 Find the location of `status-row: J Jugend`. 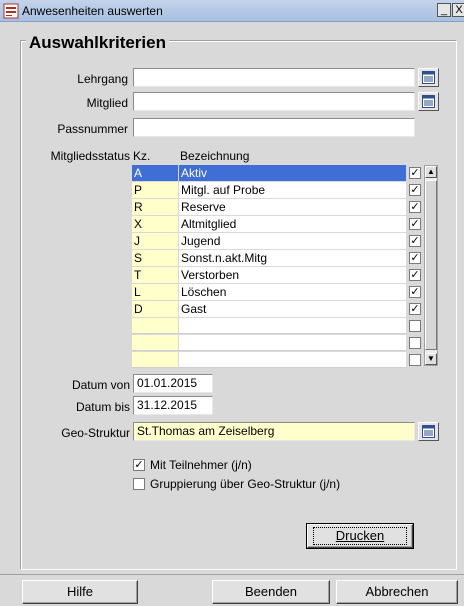

status-row: J Jugend is located at coordinates (269, 241).